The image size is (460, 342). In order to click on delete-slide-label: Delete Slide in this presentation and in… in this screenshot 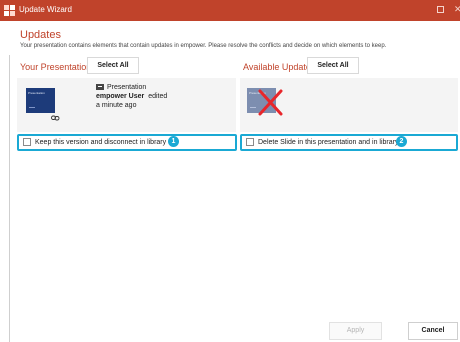, I will do `click(328, 142)`.